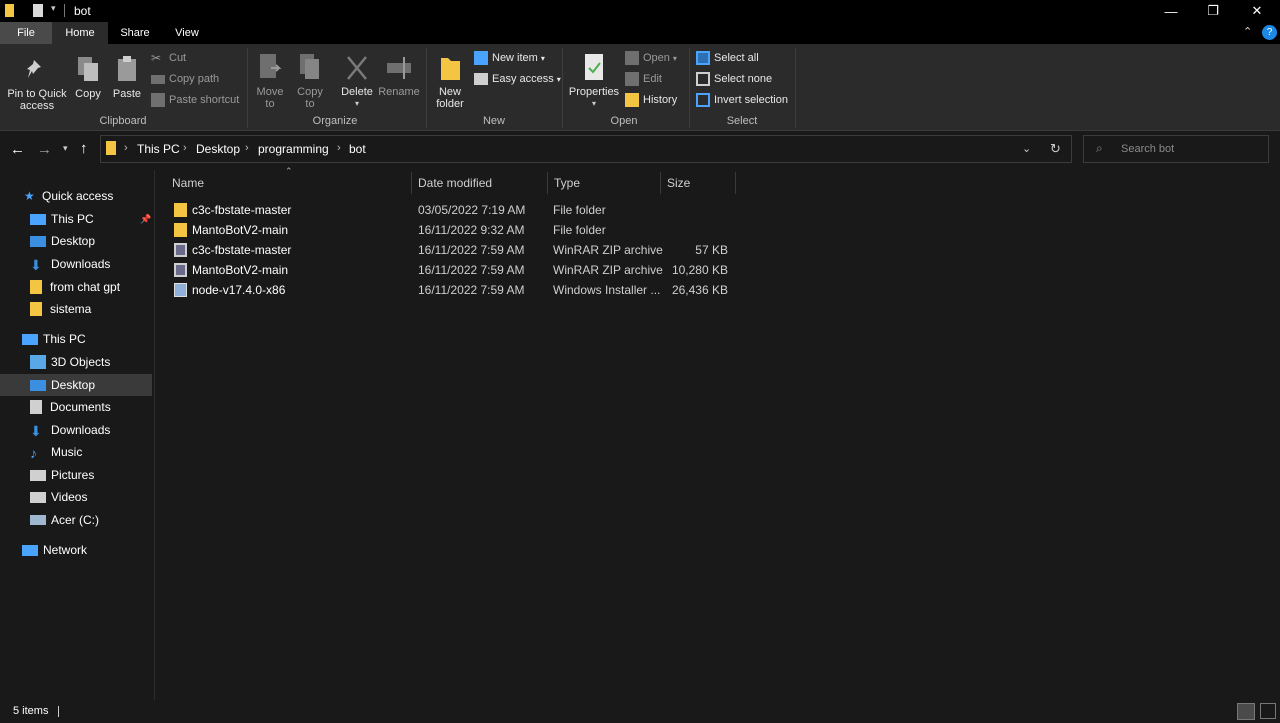 Image resolution: width=1280 pixels, height=723 pixels. Describe the element at coordinates (76, 475) in the screenshot. I see `sidebar-item-pictures: Pictures` at that location.